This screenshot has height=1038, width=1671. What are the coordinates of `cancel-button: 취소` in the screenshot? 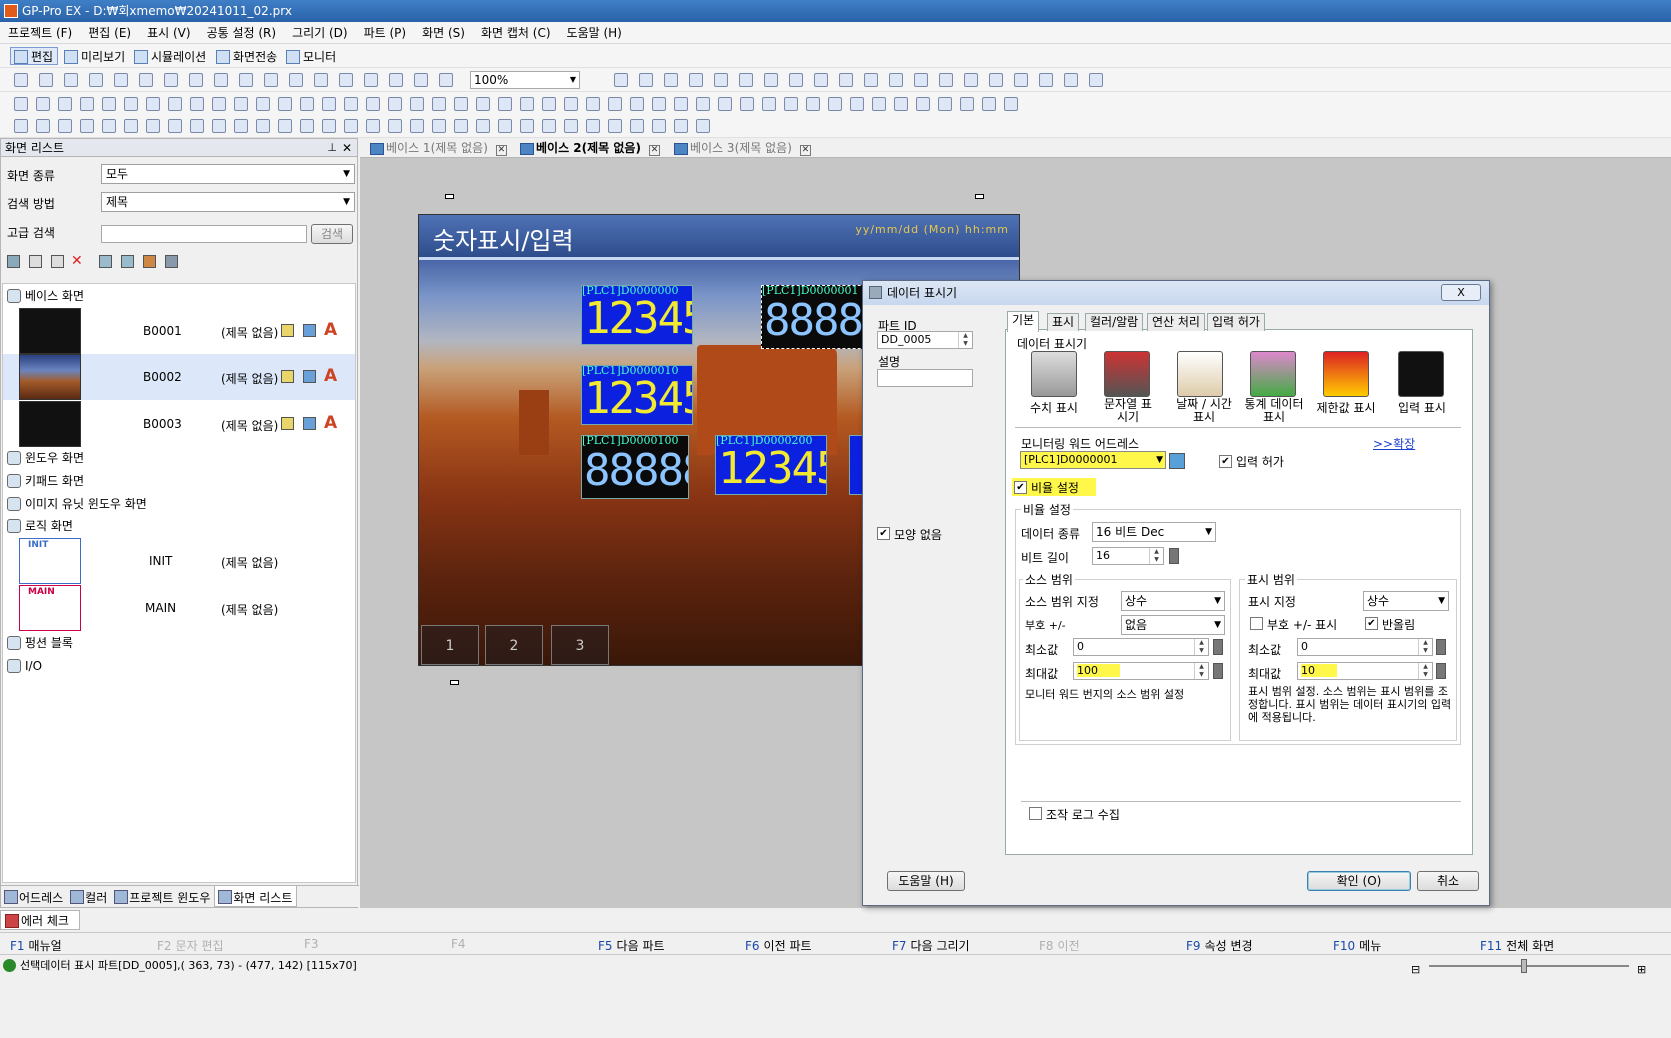 It's located at (1448, 881).